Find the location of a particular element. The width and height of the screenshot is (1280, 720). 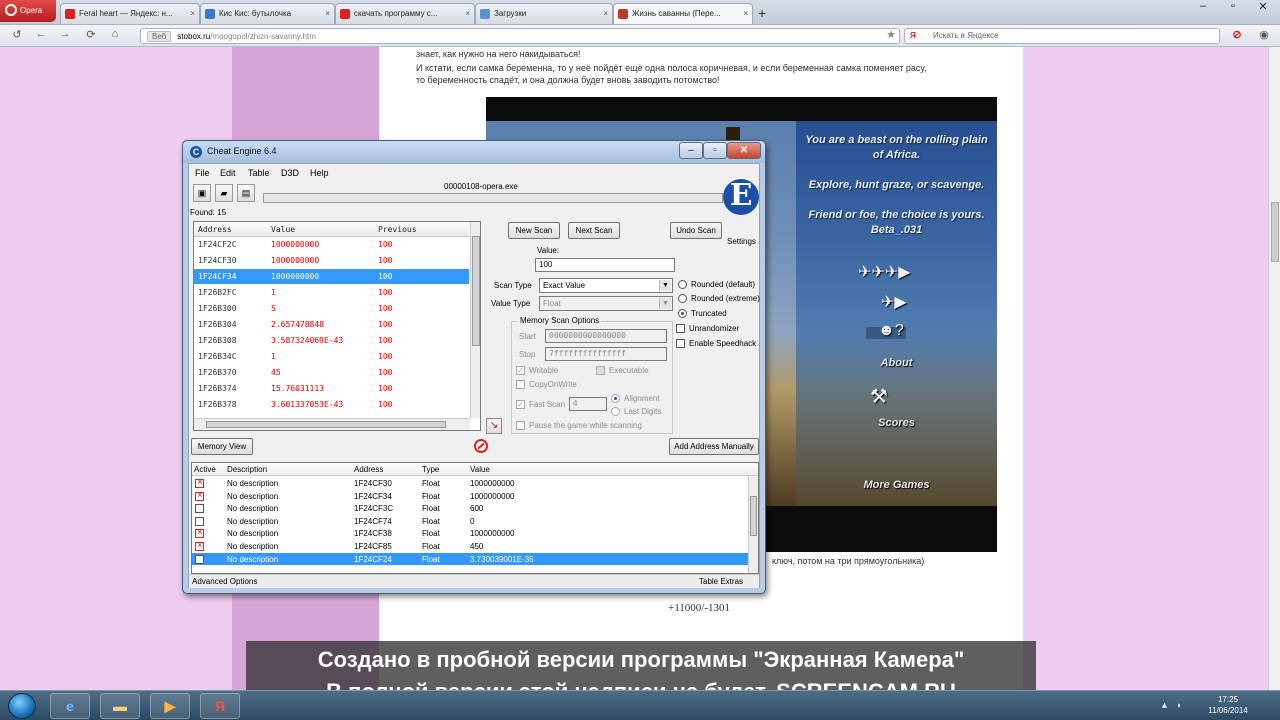

fast-scan-checkbox: ✓ is located at coordinates (520, 404).